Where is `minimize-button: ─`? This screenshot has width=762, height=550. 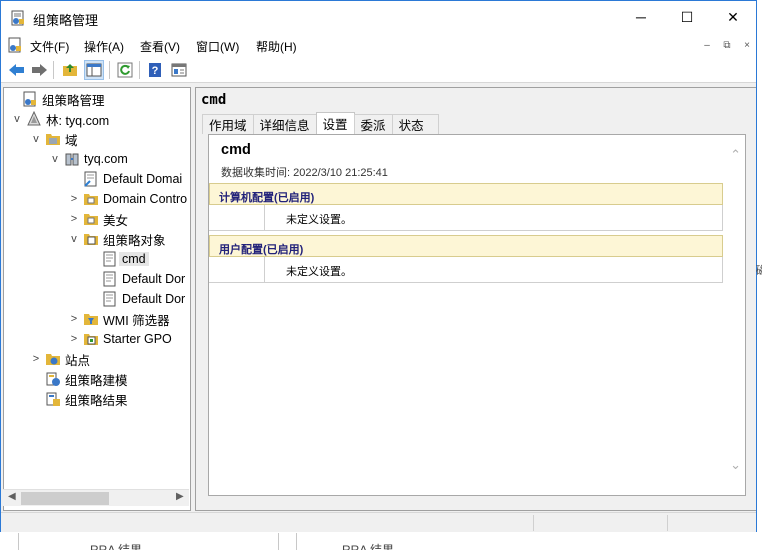
minimize-button: ─ is located at coordinates (641, 17).